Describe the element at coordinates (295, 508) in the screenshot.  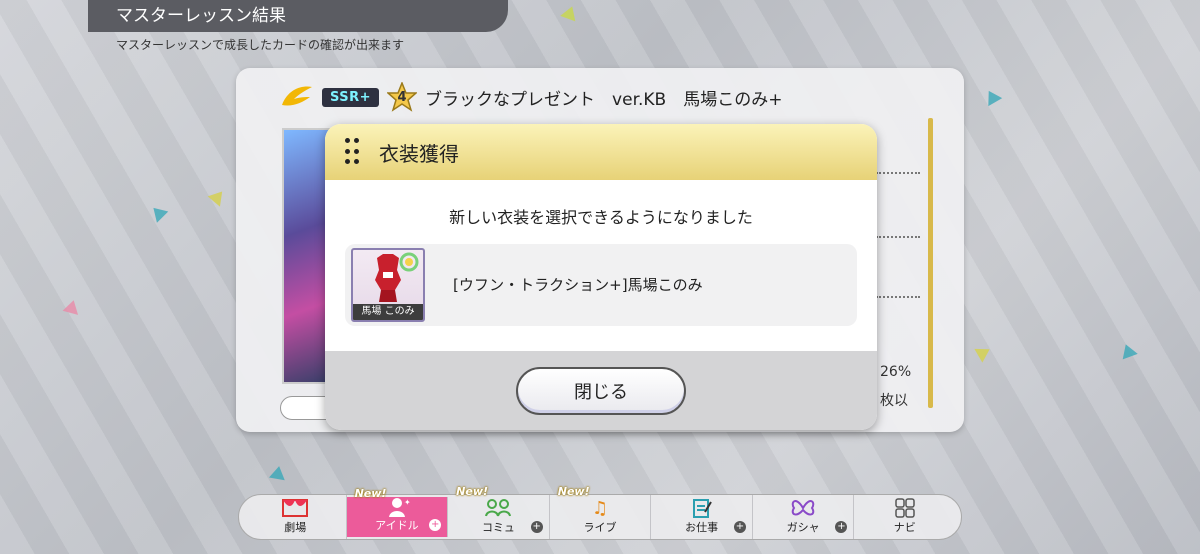
I see `theater-icon` at that location.